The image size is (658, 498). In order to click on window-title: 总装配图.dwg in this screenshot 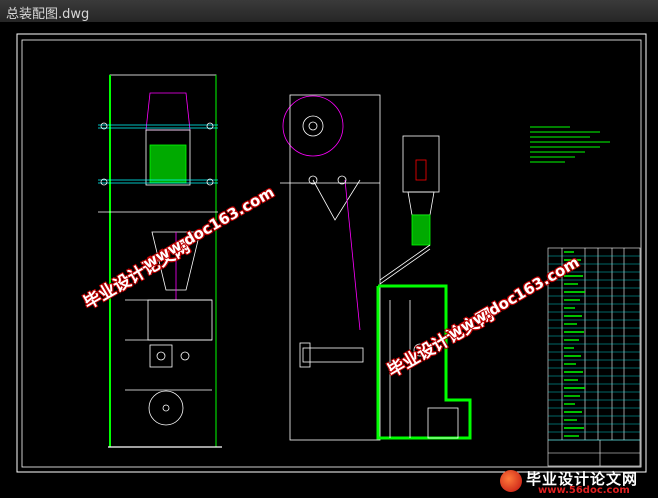, I will do `click(48, 14)`.